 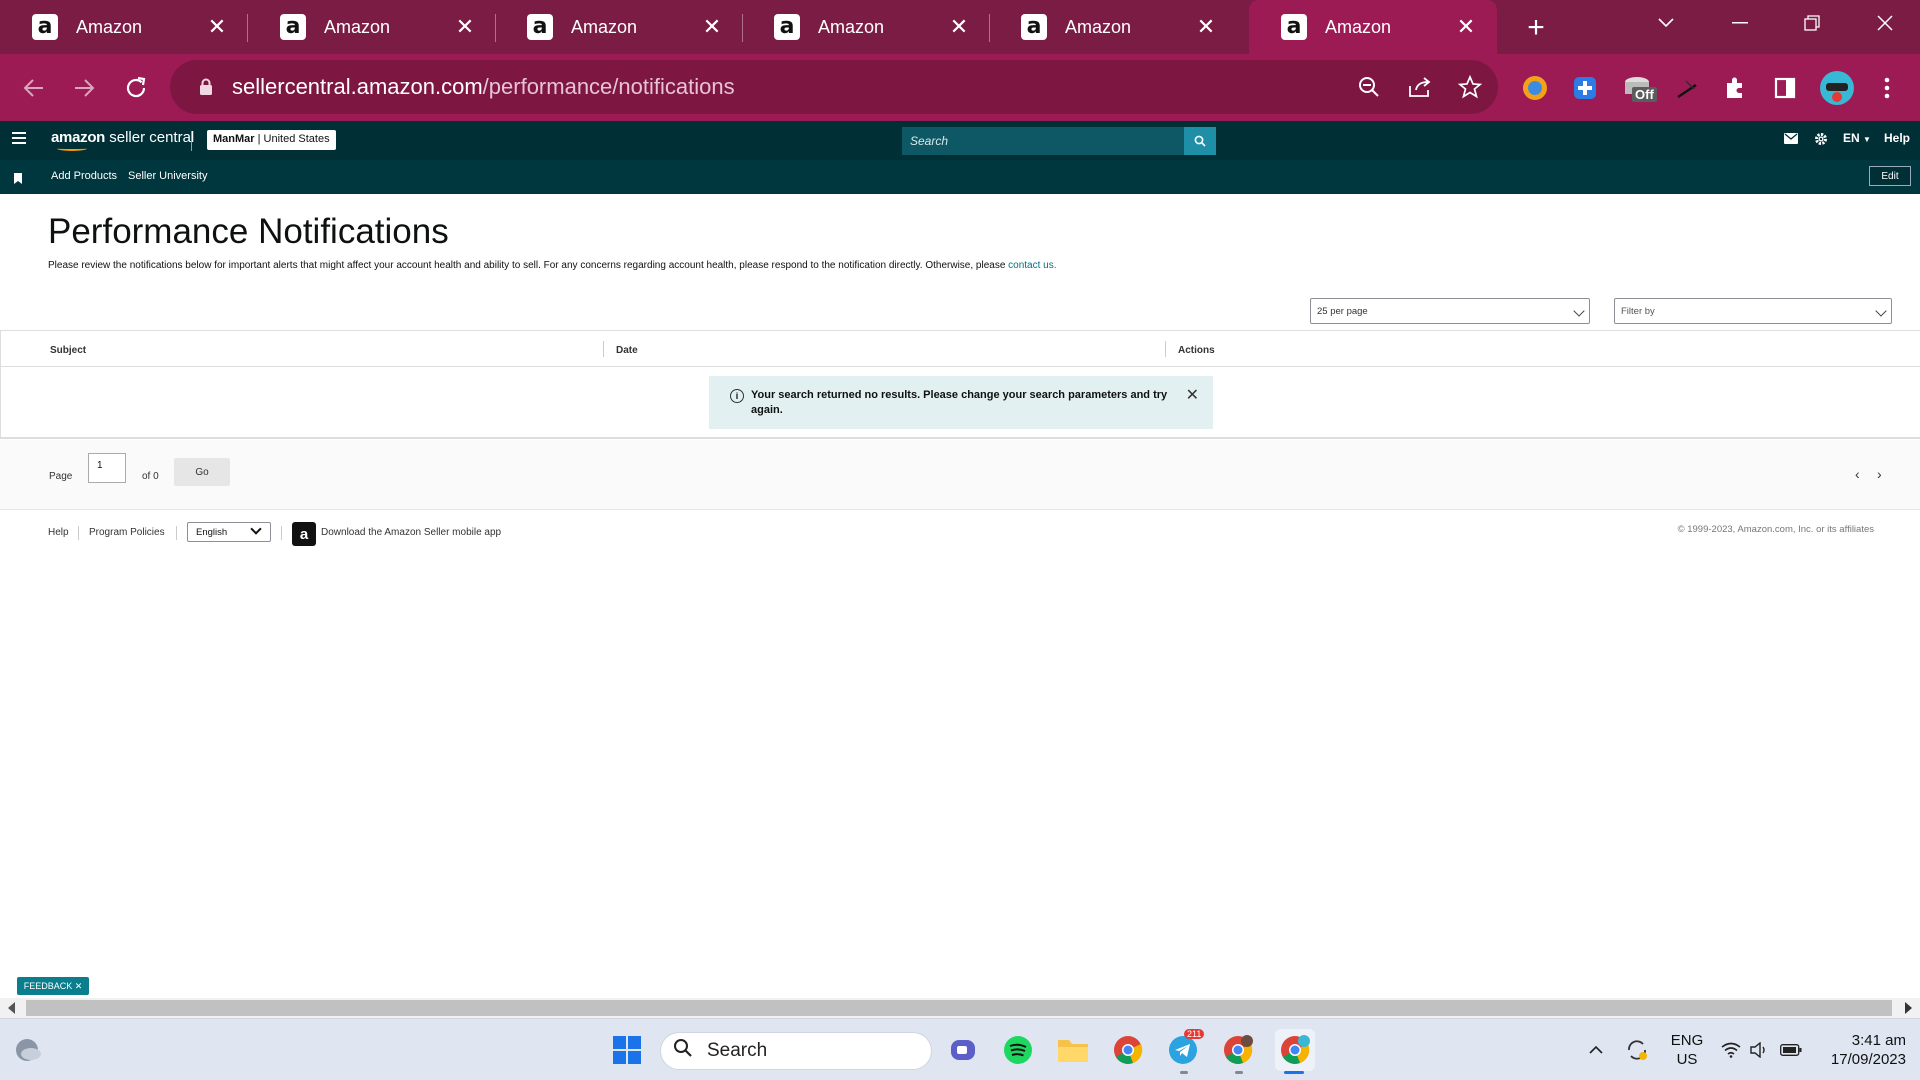 What do you see at coordinates (127, 532) in the screenshot?
I see `footer-program-policies-link: Program Policies` at bounding box center [127, 532].